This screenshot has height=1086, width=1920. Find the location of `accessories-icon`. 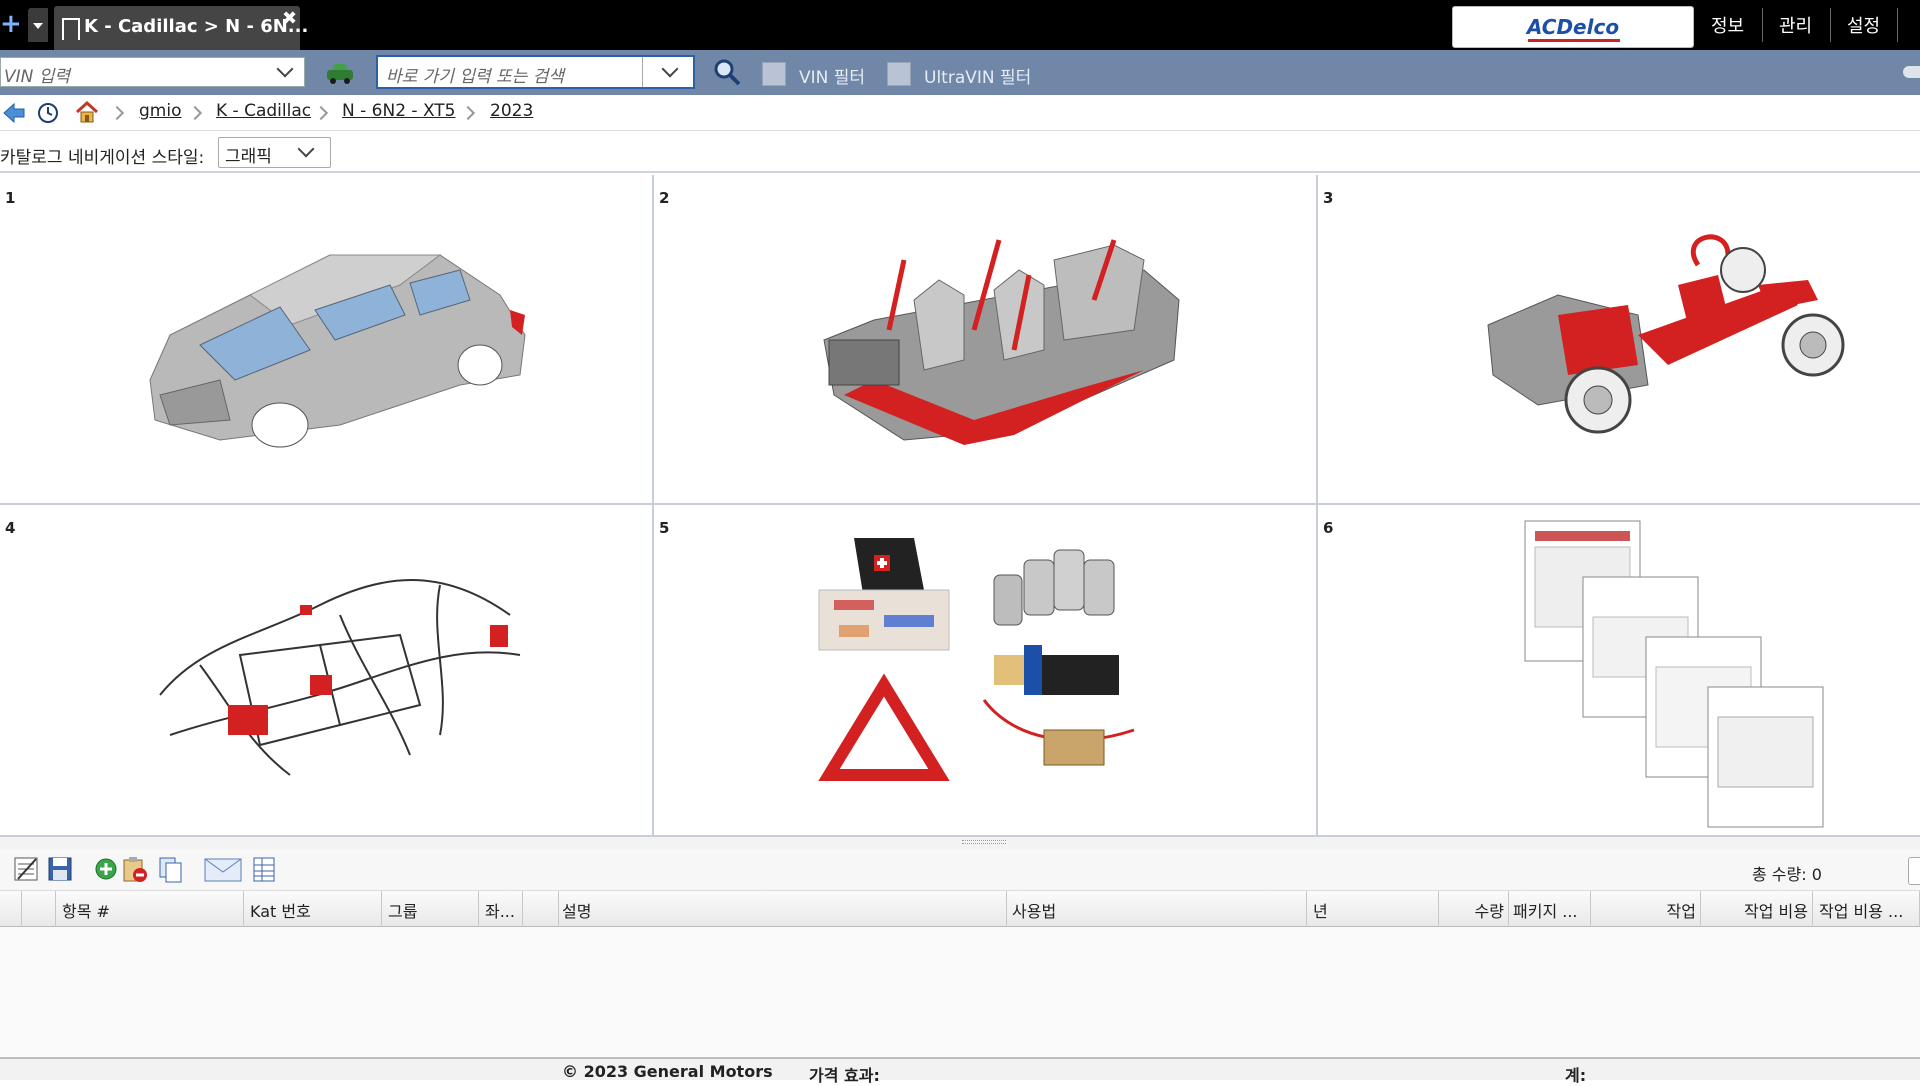

accessories-icon is located at coordinates (976, 659).